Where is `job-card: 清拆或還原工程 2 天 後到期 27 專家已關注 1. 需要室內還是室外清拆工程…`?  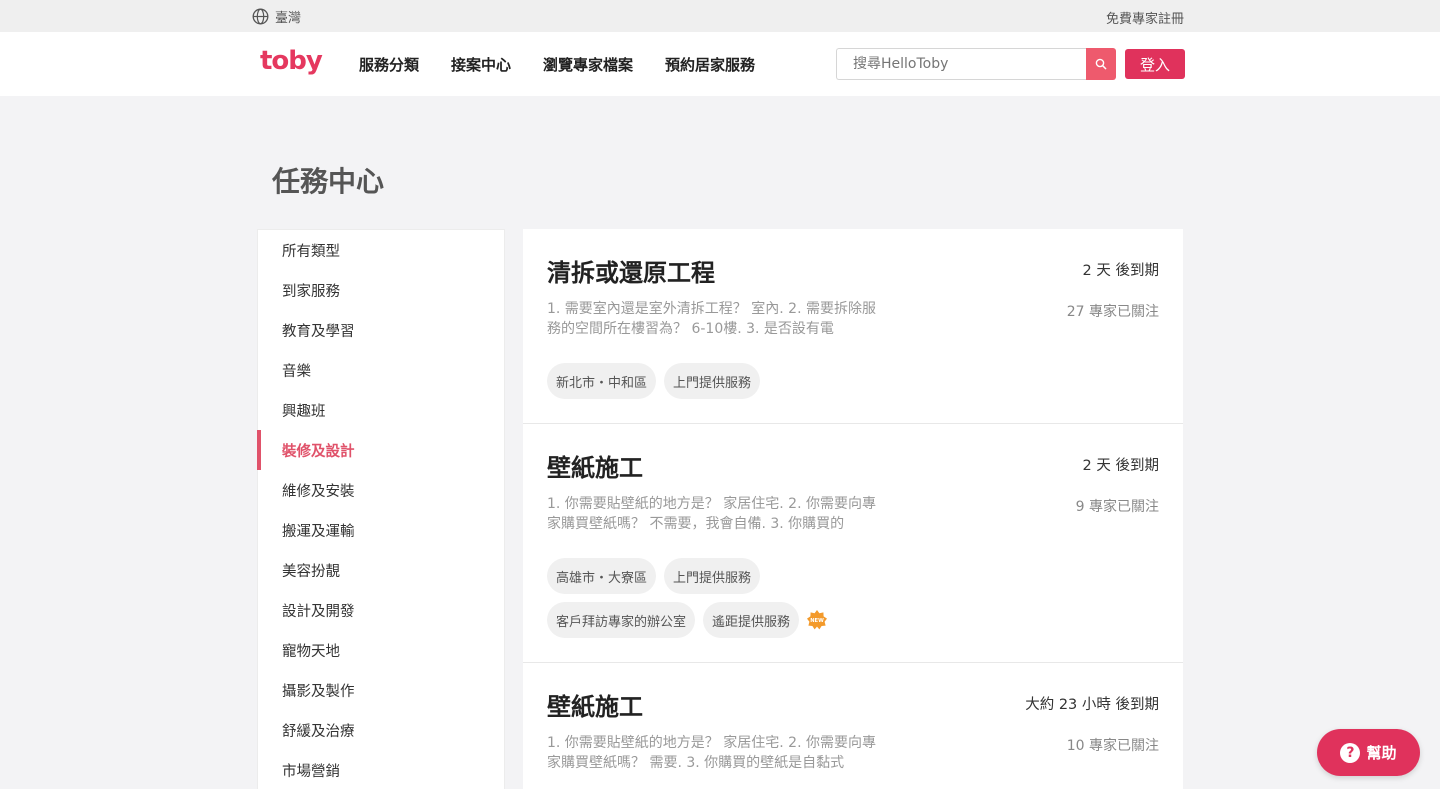 job-card: 清拆或還原工程 2 天 後到期 27 專家已關注 1. 需要室內還是室外清拆工程… is located at coordinates (853, 326).